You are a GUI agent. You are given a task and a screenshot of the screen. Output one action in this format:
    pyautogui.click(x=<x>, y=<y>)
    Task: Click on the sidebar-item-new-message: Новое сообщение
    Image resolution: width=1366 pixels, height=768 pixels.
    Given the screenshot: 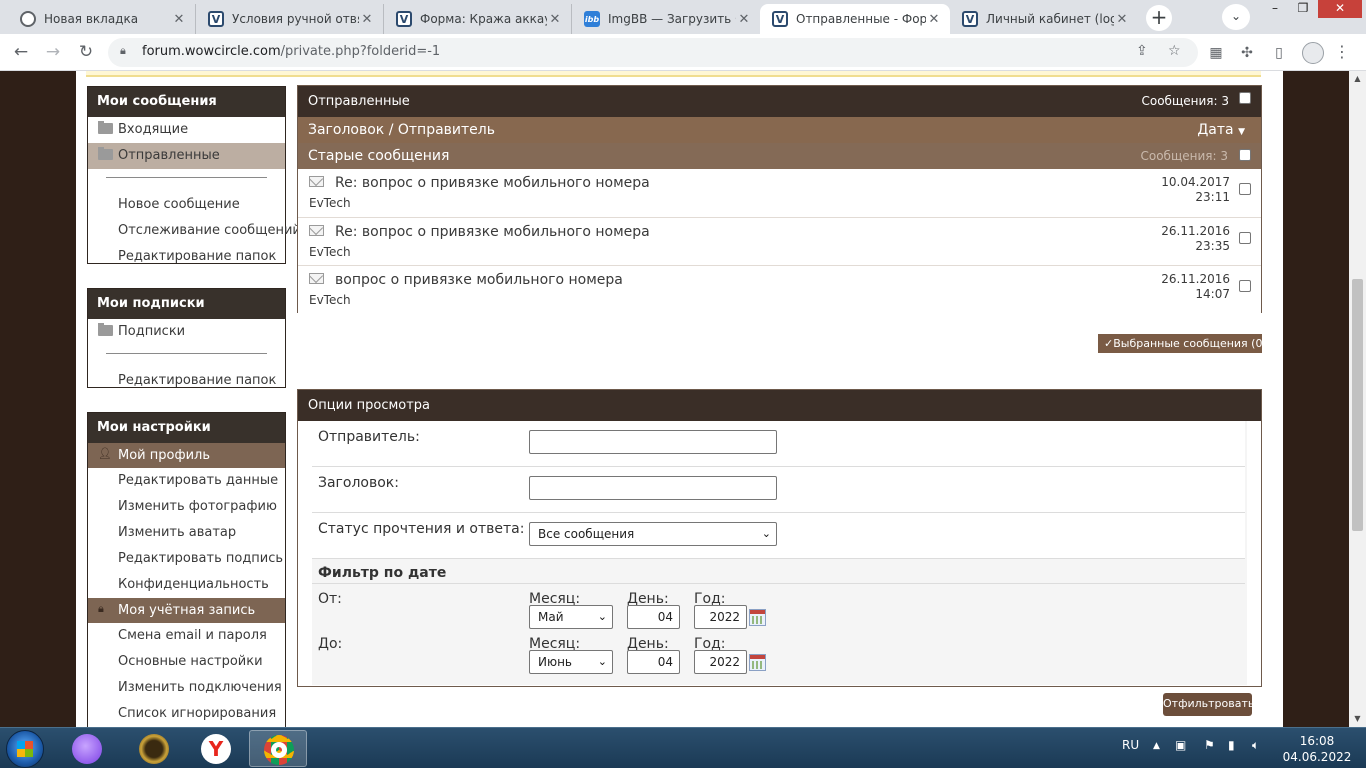 What is the action you would take?
    pyautogui.click(x=186, y=205)
    